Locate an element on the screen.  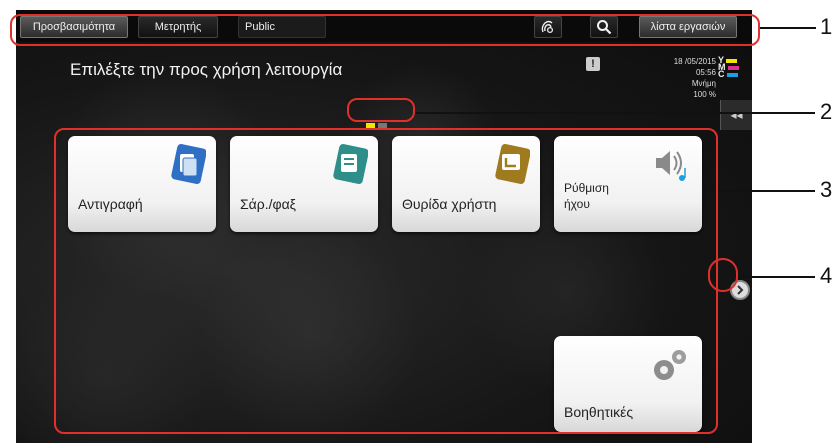
toner-c-label: C is located at coordinates (721, 74).